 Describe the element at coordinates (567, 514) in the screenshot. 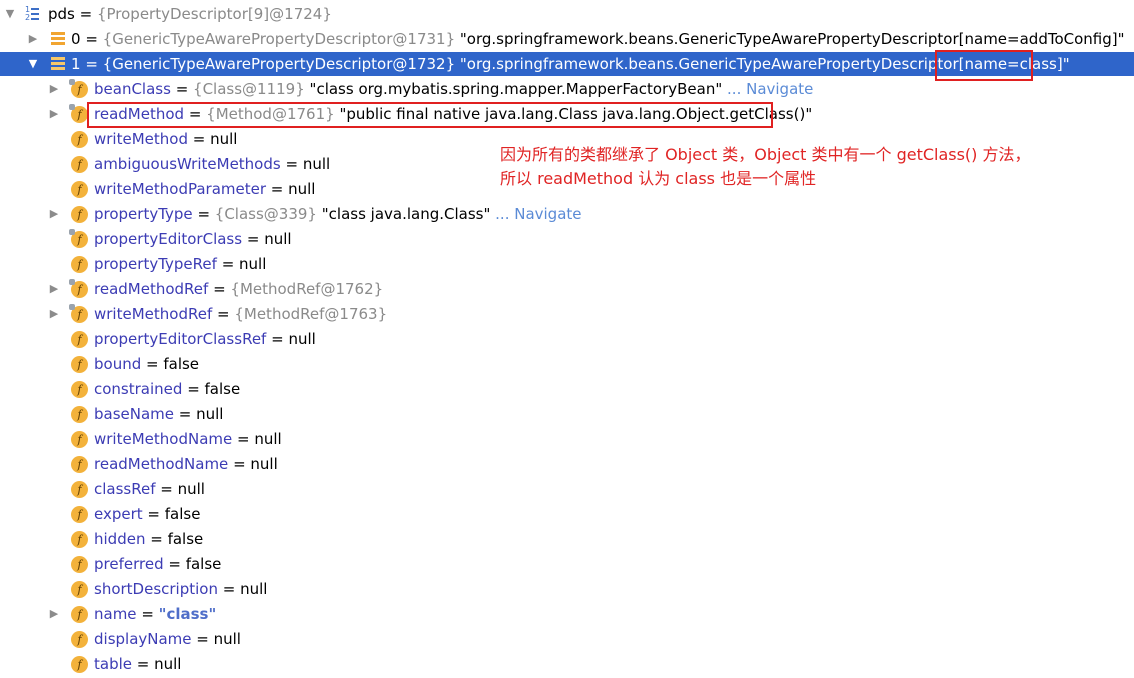

I see `tree-row-field: f expert = false` at that location.